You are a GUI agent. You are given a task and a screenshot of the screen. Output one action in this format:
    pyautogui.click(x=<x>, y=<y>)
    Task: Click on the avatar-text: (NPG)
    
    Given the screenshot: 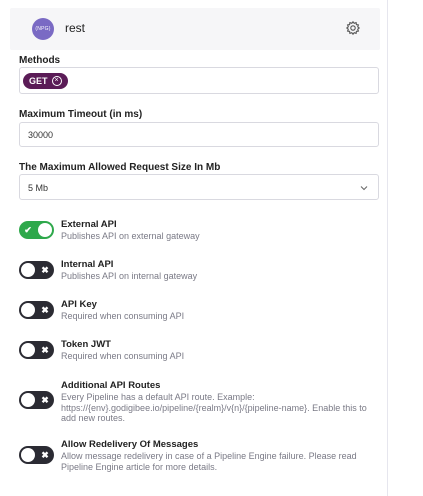 What is the action you would take?
    pyautogui.click(x=43, y=29)
    